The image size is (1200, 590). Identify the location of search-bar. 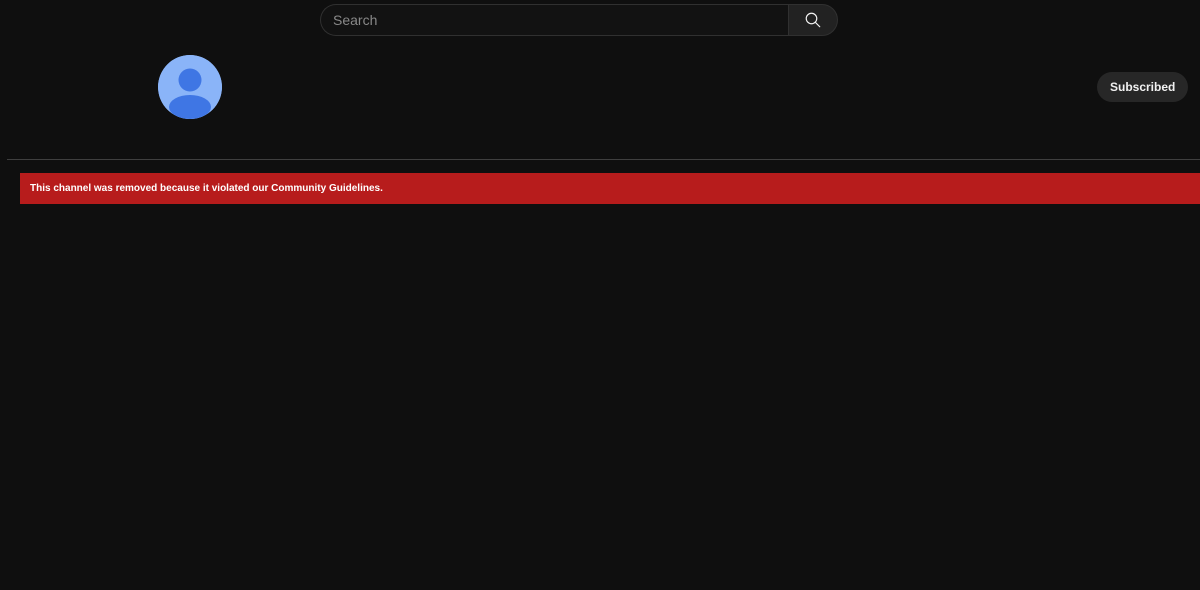
(579, 20).